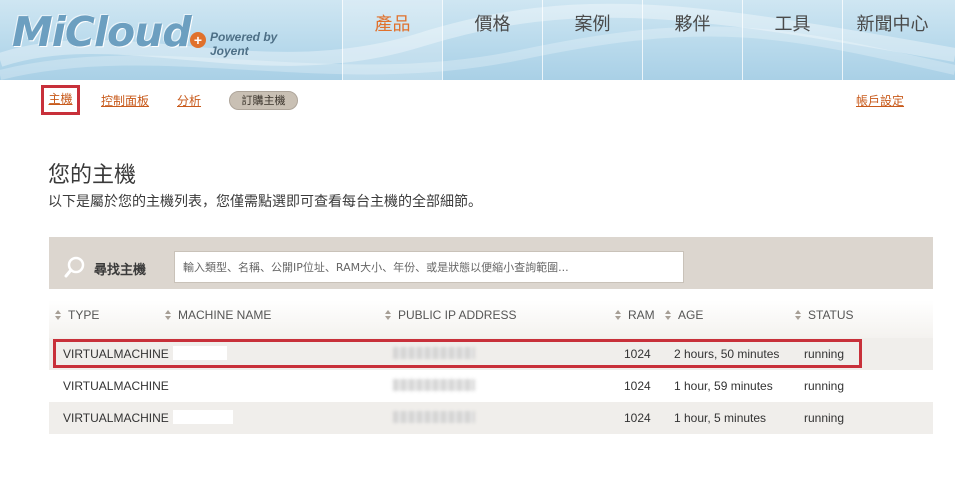  Describe the element at coordinates (125, 100) in the screenshot. I see `subnav-control-panel-link: 控制面板` at that location.